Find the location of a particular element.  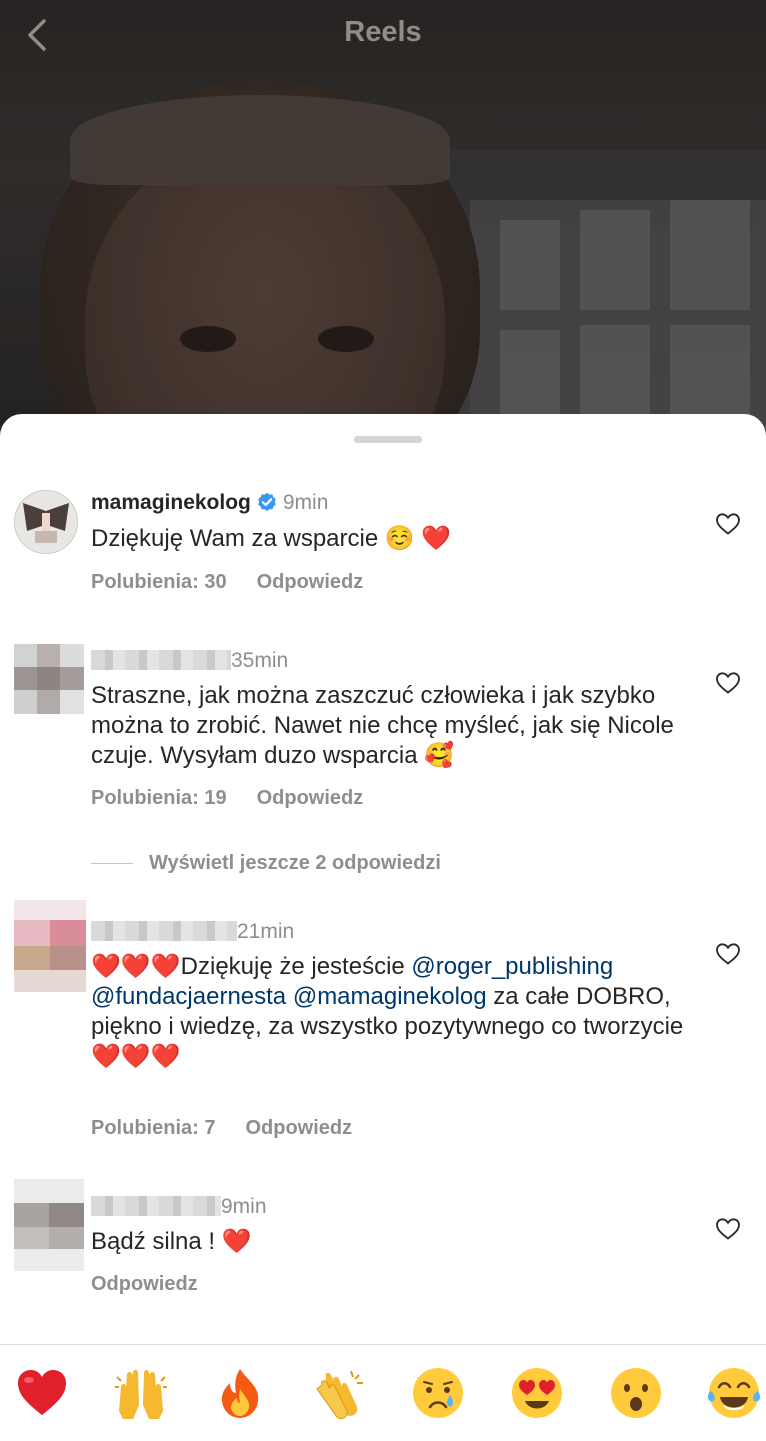

mention-link: @roger_publishing is located at coordinates (512, 966).